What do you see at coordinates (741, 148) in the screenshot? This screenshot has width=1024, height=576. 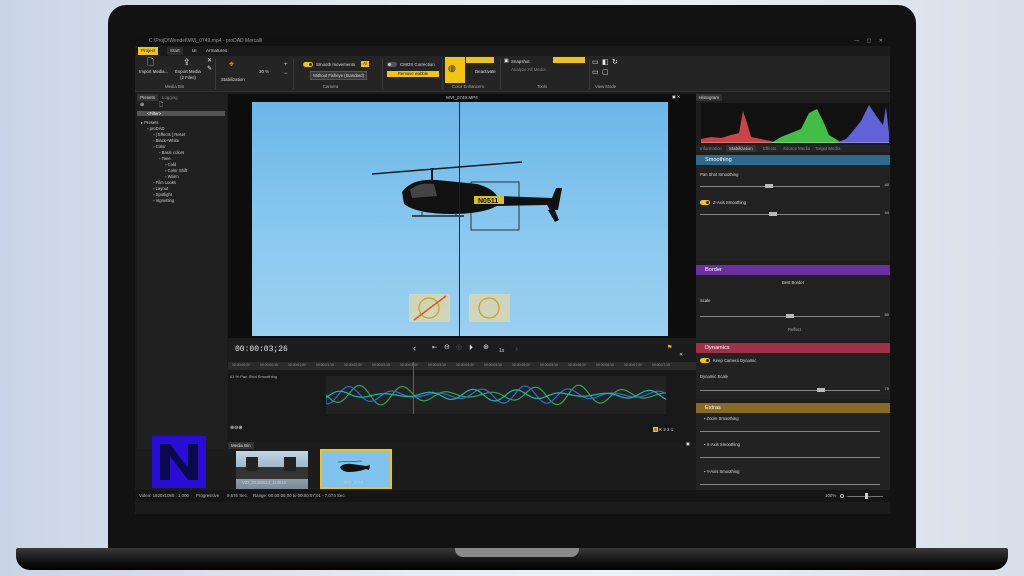 I see `tab-stabilization: Stabilization` at bounding box center [741, 148].